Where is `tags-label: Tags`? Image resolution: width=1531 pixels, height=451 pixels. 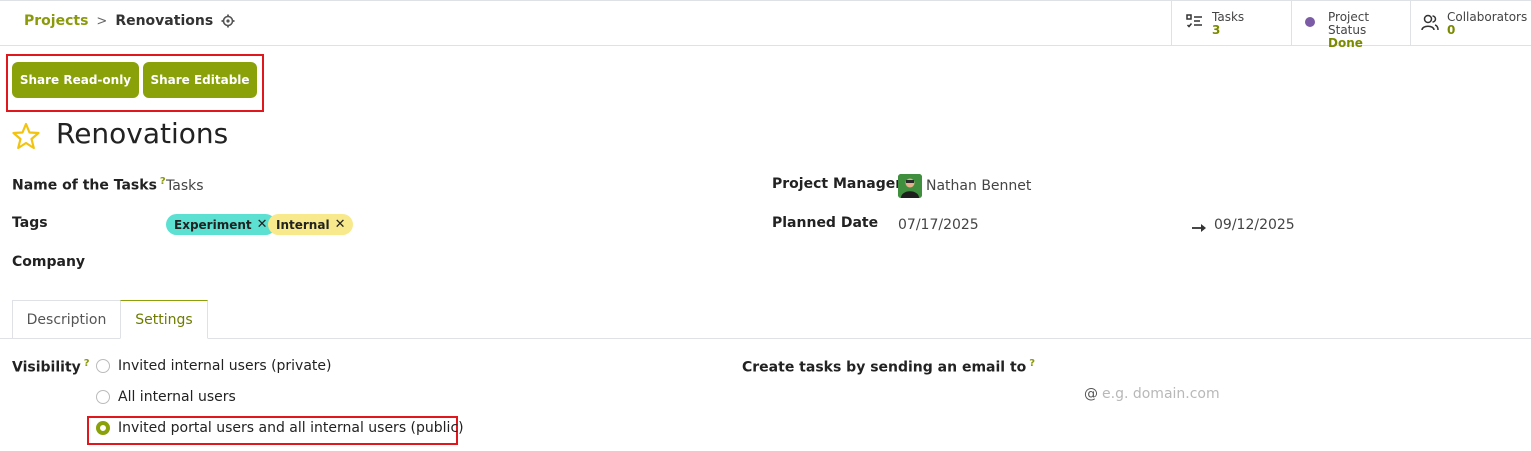
tags-label: Tags is located at coordinates (30, 223).